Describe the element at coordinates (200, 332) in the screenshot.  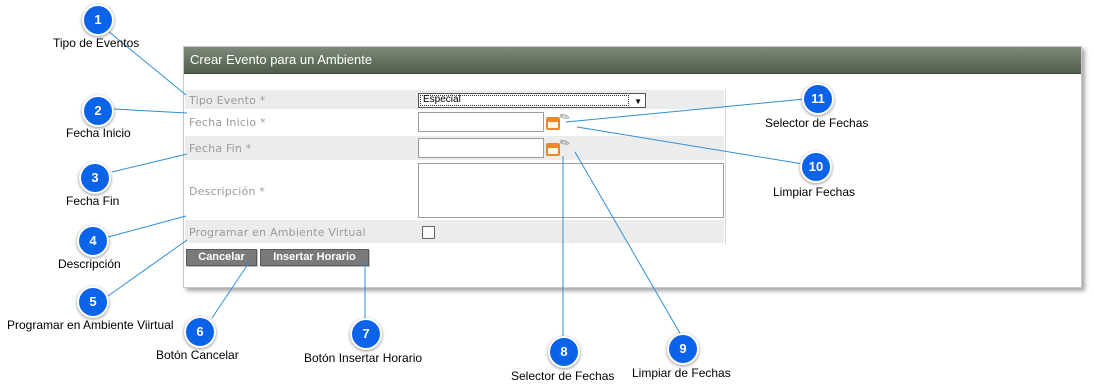
I see `callout-badge-6: 6` at that location.